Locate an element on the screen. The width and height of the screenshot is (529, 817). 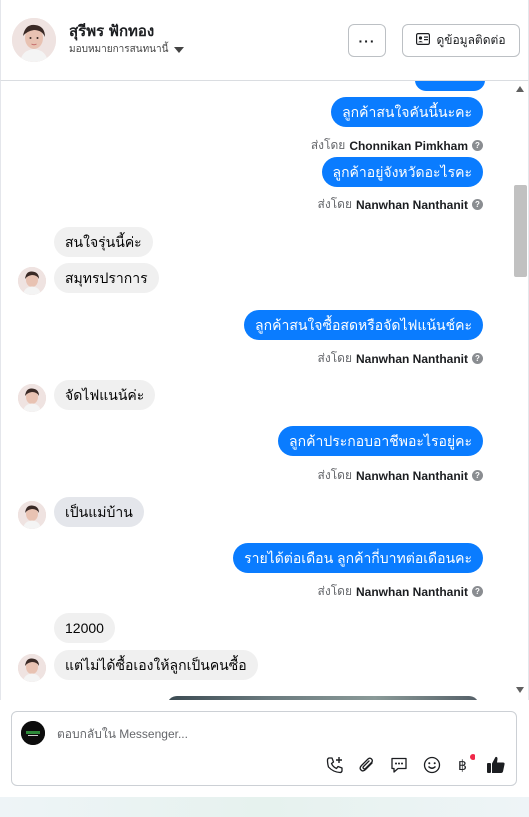
page-avatar is located at coordinates (33, 733).